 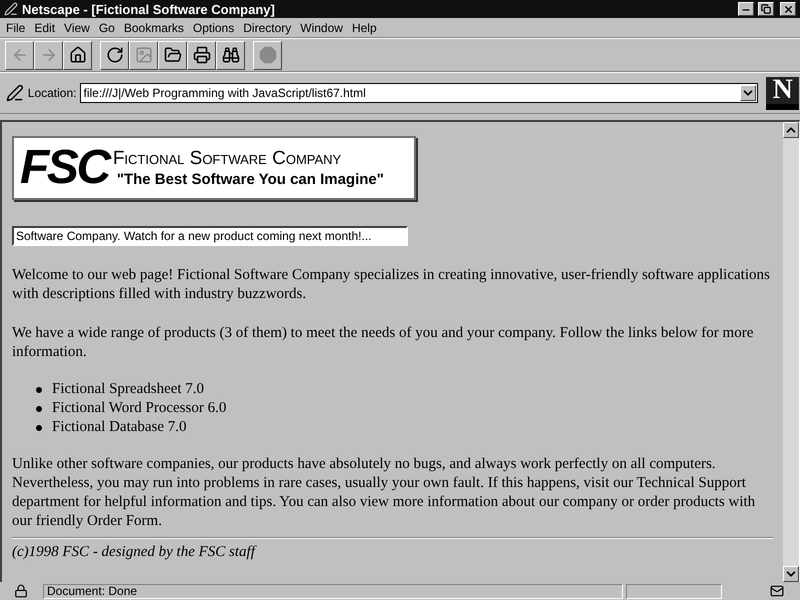 I want to click on restore-icon, so click(x=766, y=9).